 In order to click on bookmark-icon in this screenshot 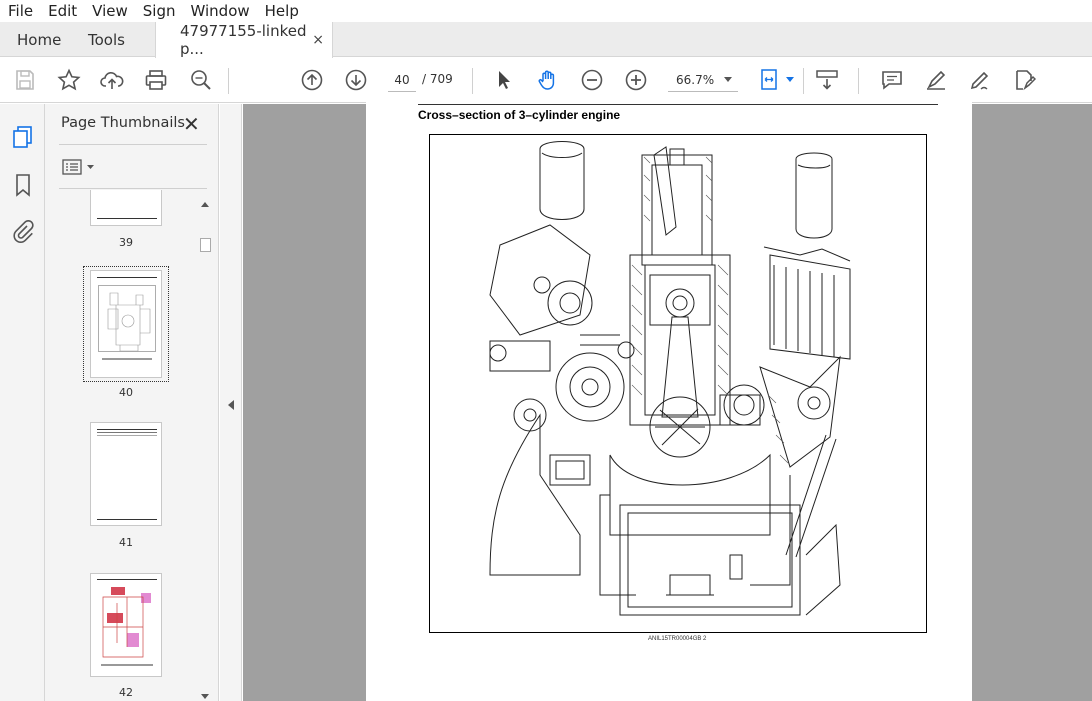, I will do `click(23, 185)`.